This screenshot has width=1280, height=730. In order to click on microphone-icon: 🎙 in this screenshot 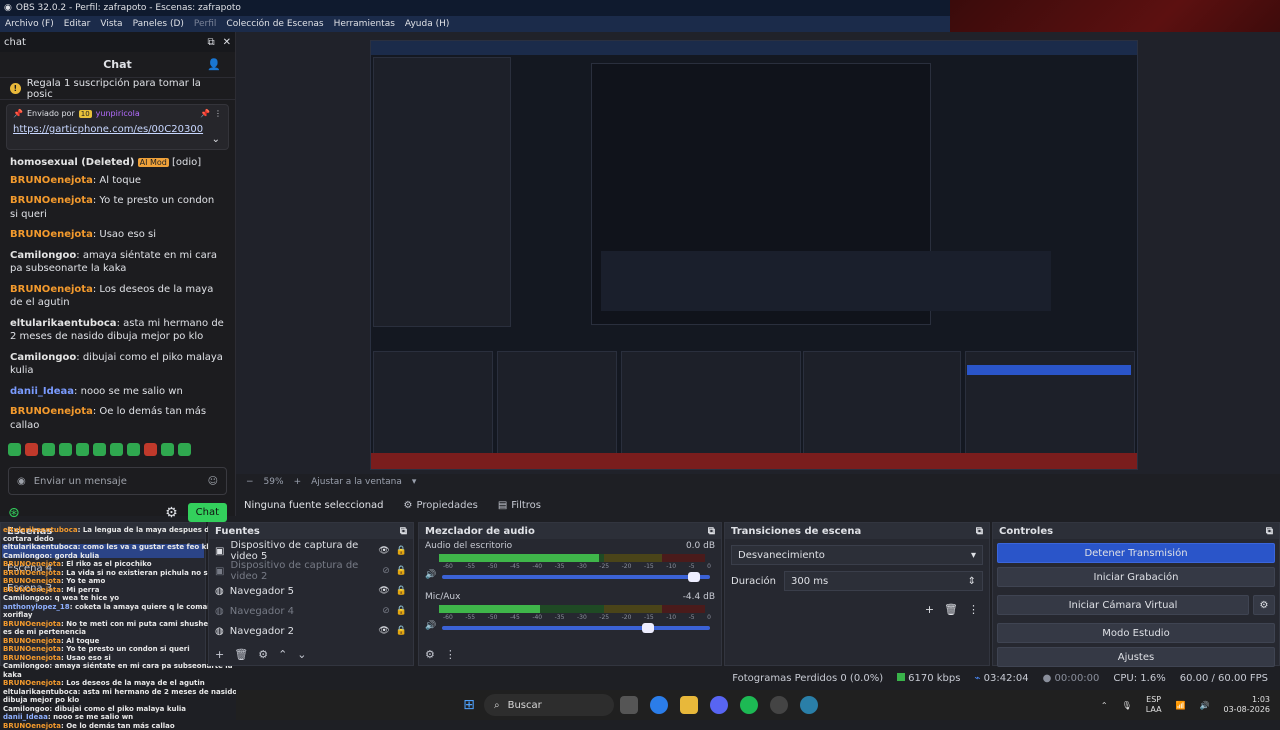, I will do `click(1127, 705)`.